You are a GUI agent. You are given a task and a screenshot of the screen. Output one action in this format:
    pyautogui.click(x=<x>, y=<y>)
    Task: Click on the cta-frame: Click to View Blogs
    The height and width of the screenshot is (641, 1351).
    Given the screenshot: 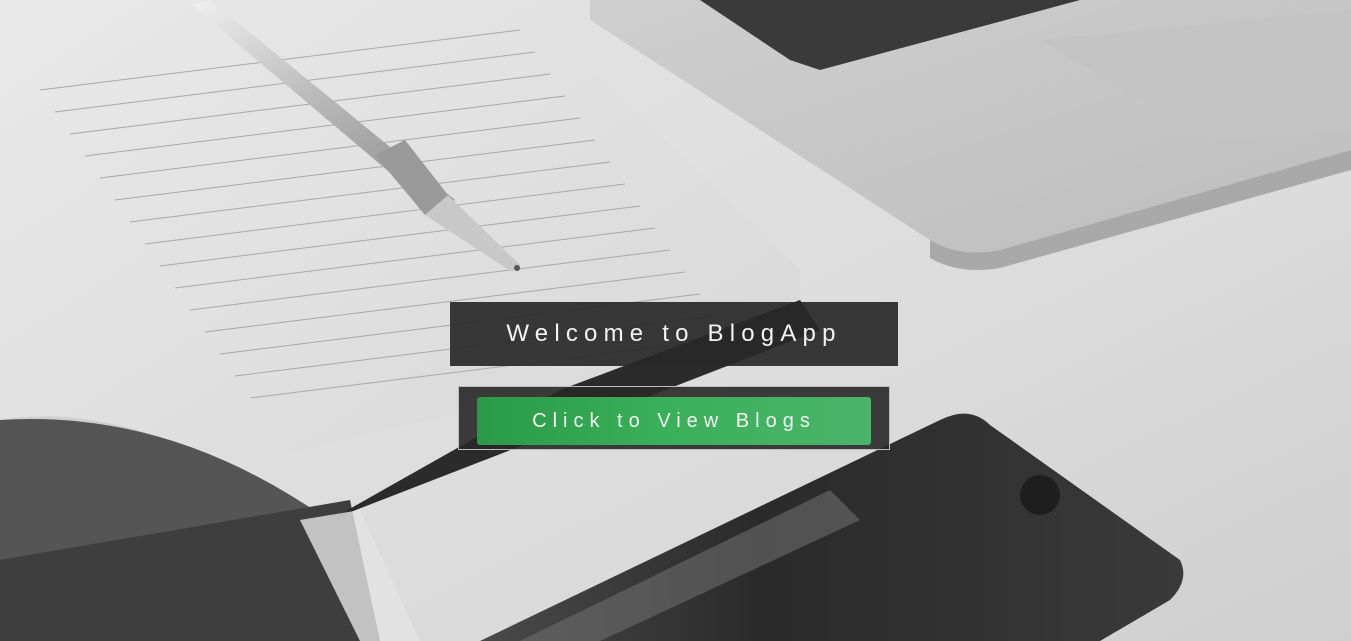 What is the action you would take?
    pyautogui.click(x=674, y=418)
    